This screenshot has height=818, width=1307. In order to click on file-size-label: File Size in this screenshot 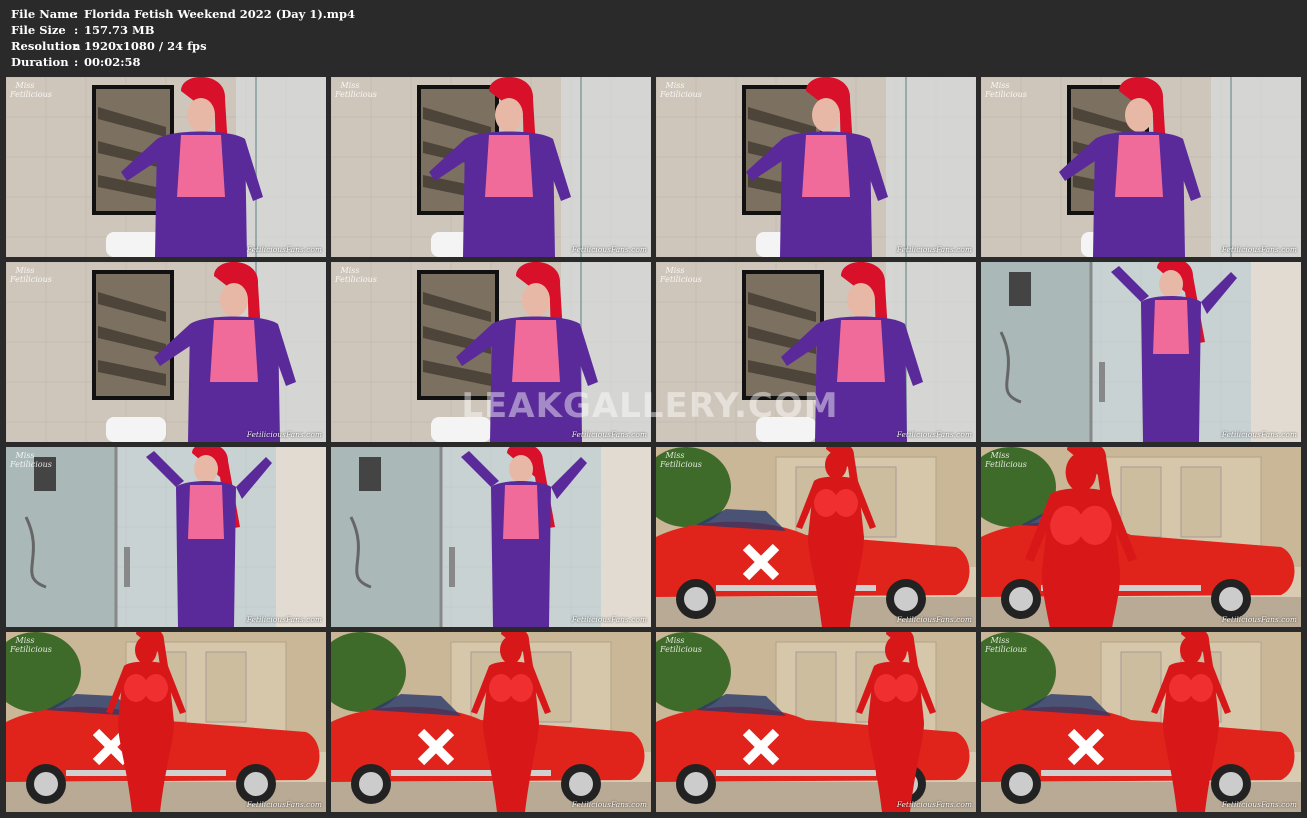, I will do `click(38, 30)`.